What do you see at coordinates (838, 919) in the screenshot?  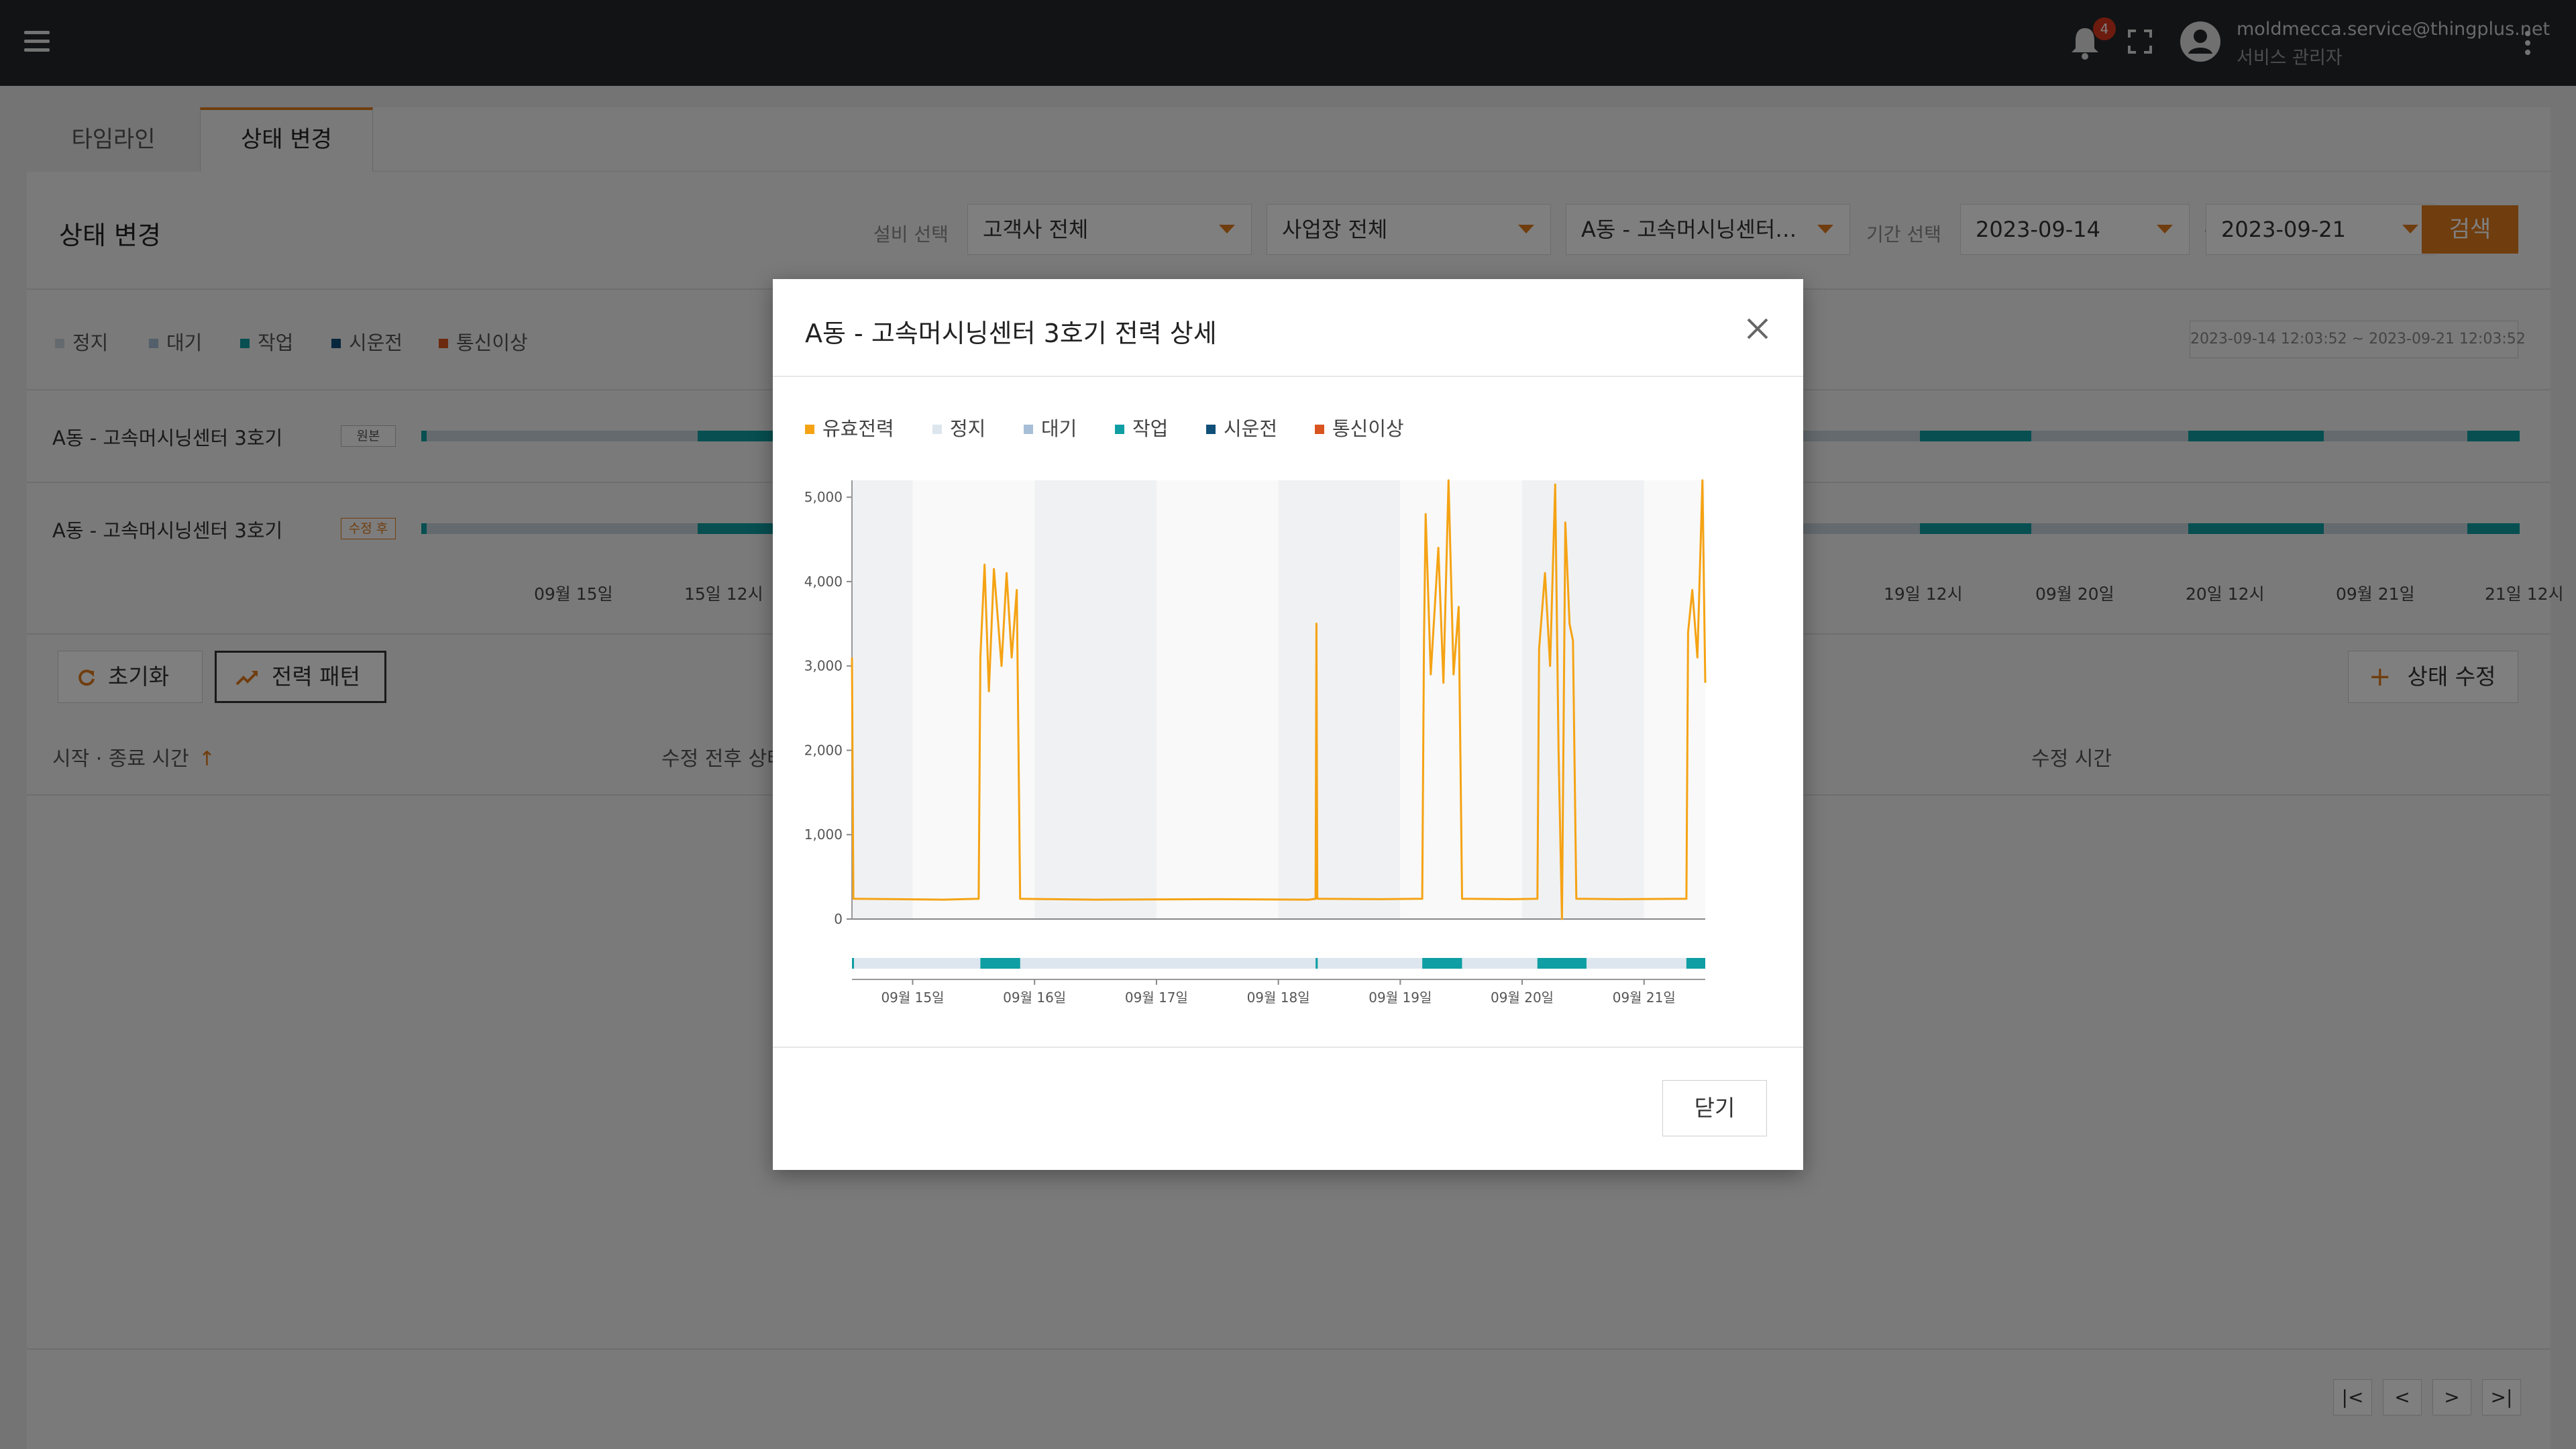 I see `y-tick-label: 0` at bounding box center [838, 919].